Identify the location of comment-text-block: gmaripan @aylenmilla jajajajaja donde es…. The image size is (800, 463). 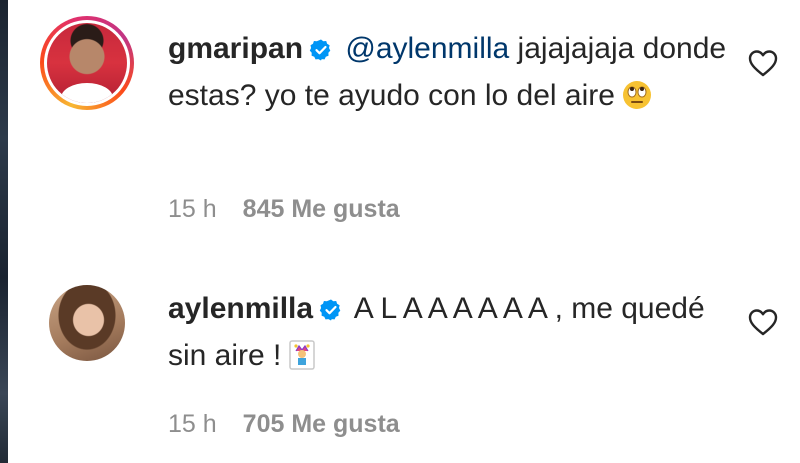
(448, 75).